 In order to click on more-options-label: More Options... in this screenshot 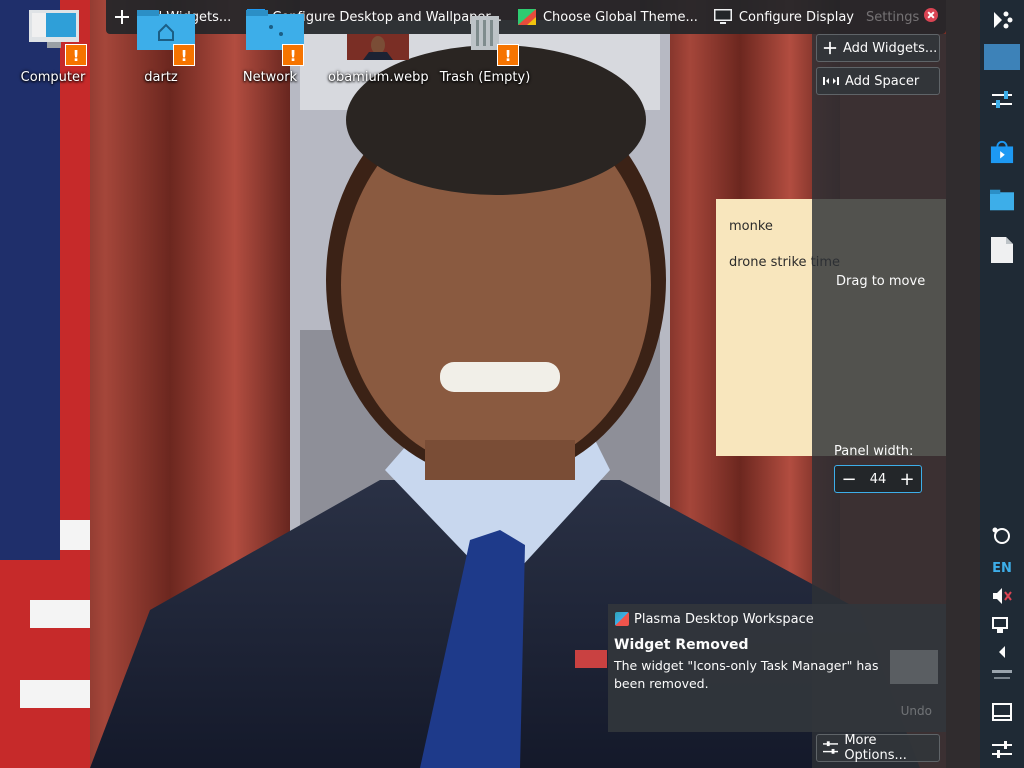, I will do `click(875, 748)`.